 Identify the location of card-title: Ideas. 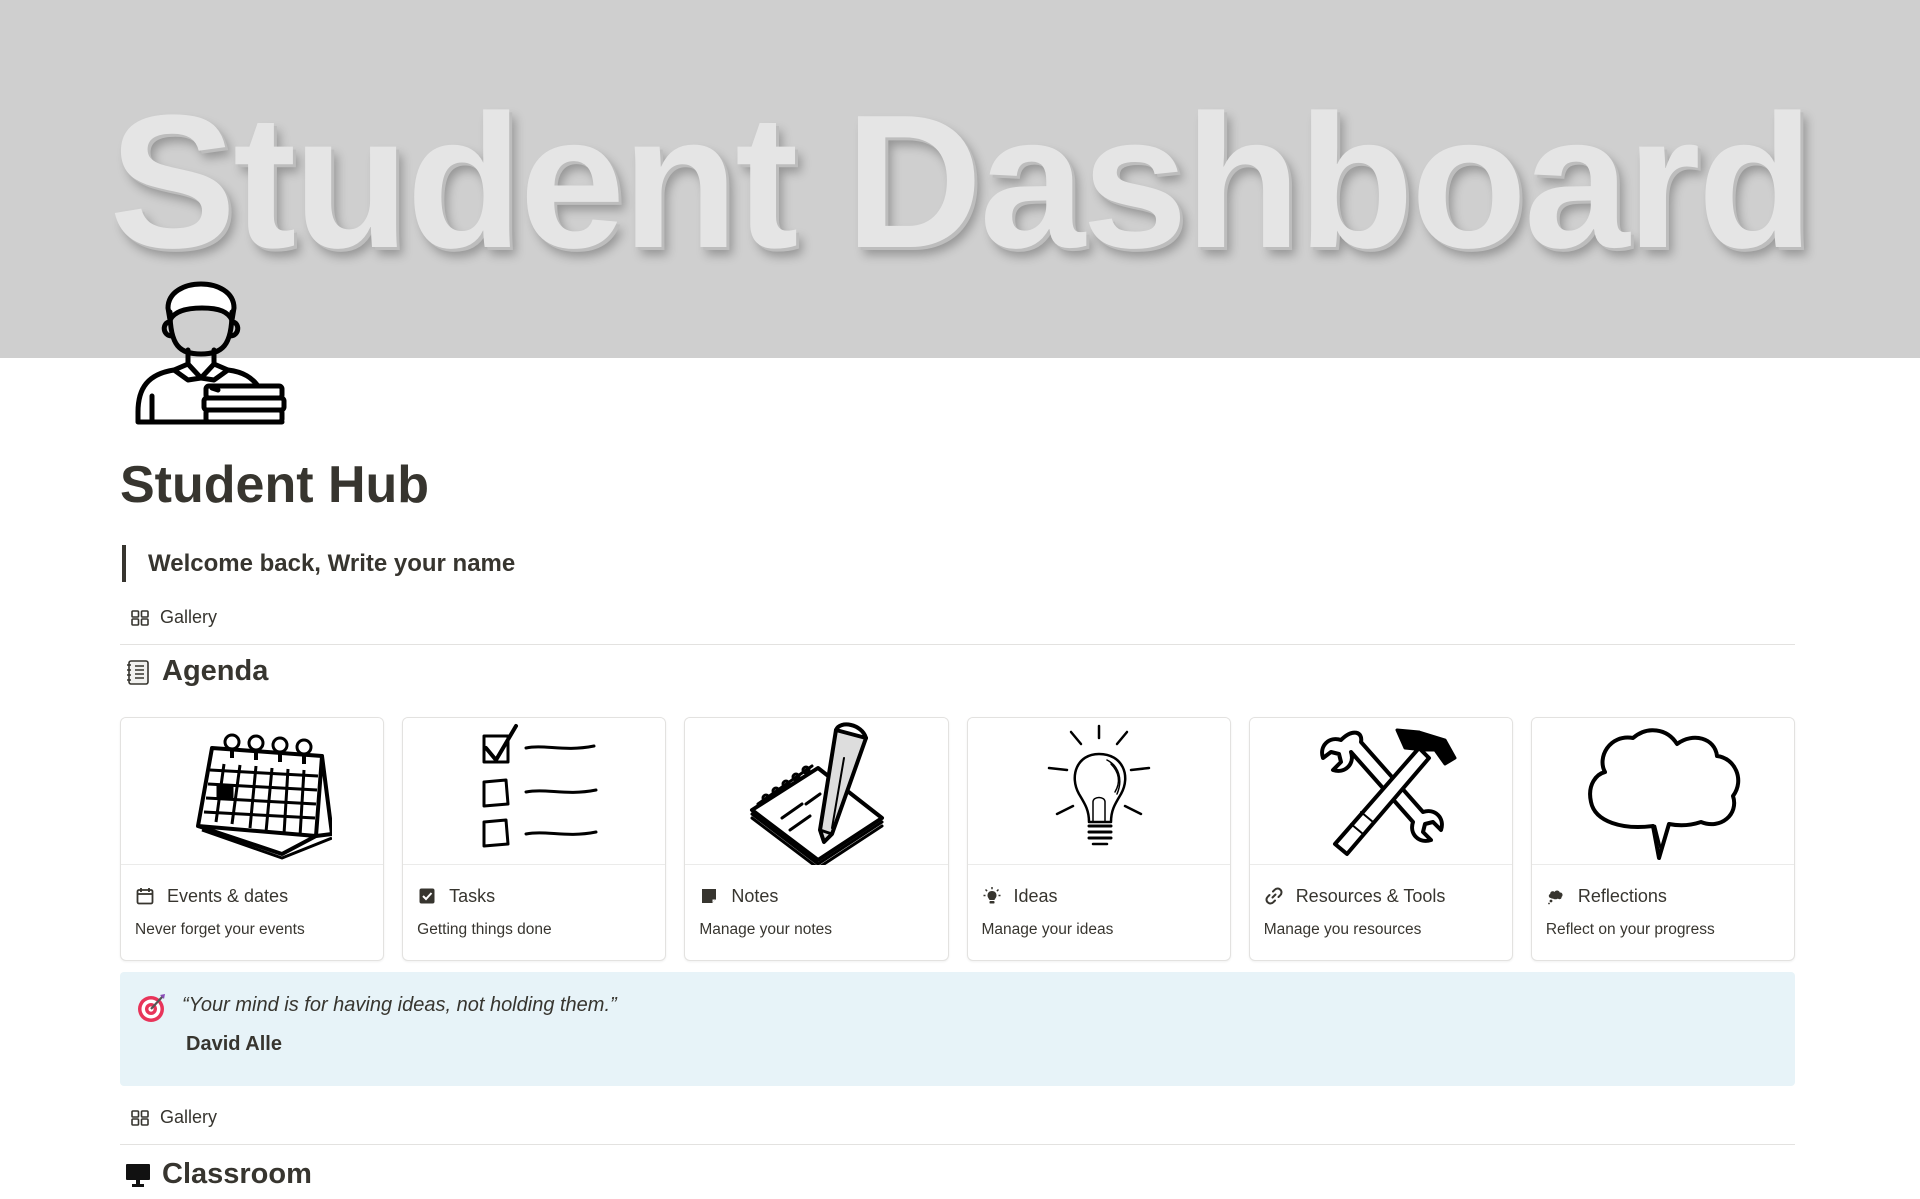
(1099, 888).